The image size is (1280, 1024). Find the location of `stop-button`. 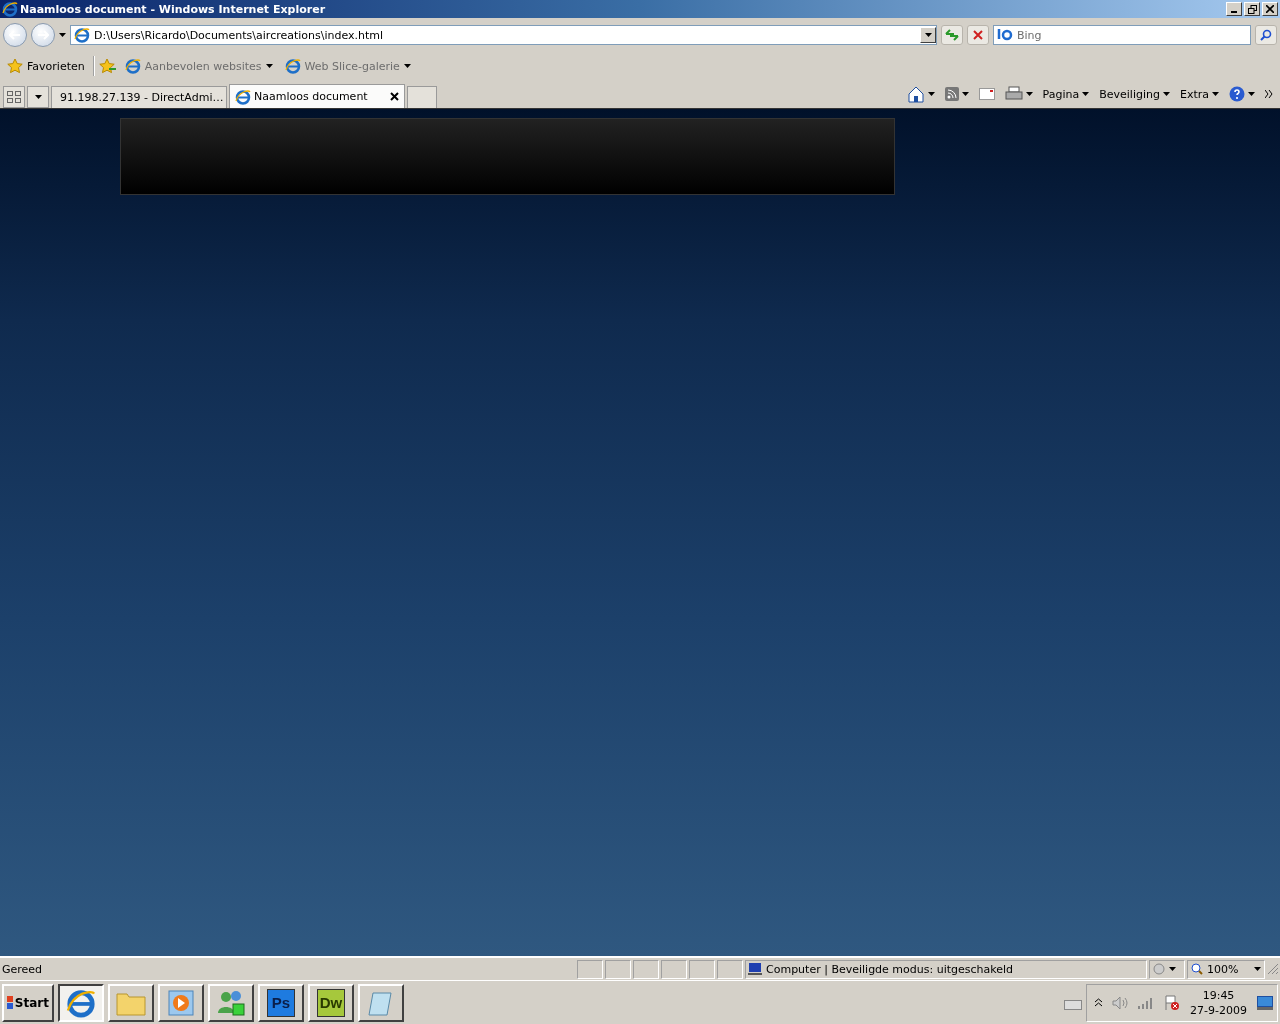

stop-button is located at coordinates (978, 35).